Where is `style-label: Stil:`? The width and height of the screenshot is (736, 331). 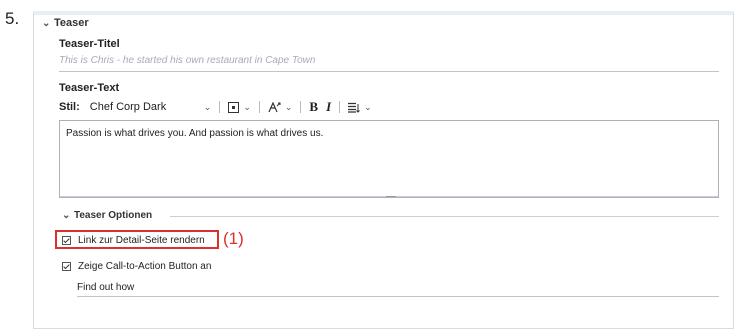
style-label: Stil: is located at coordinates (69, 107).